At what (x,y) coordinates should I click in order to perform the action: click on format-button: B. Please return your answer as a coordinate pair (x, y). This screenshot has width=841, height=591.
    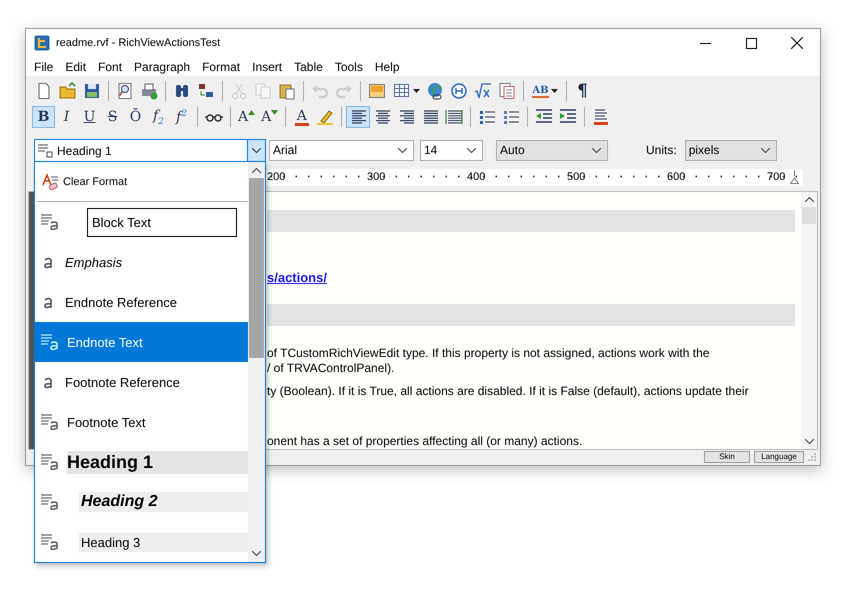
    Looking at the image, I should click on (43, 117).